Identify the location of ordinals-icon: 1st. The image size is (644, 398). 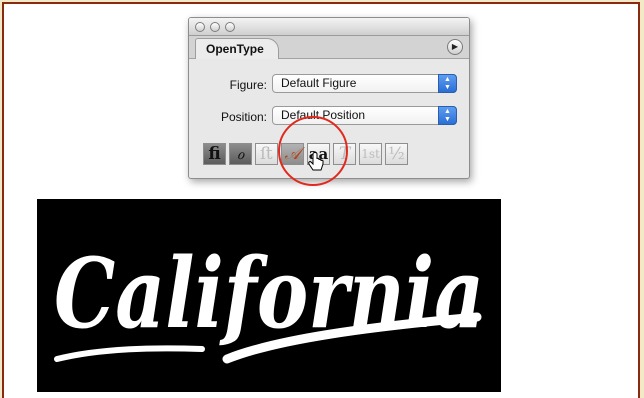
(370, 154).